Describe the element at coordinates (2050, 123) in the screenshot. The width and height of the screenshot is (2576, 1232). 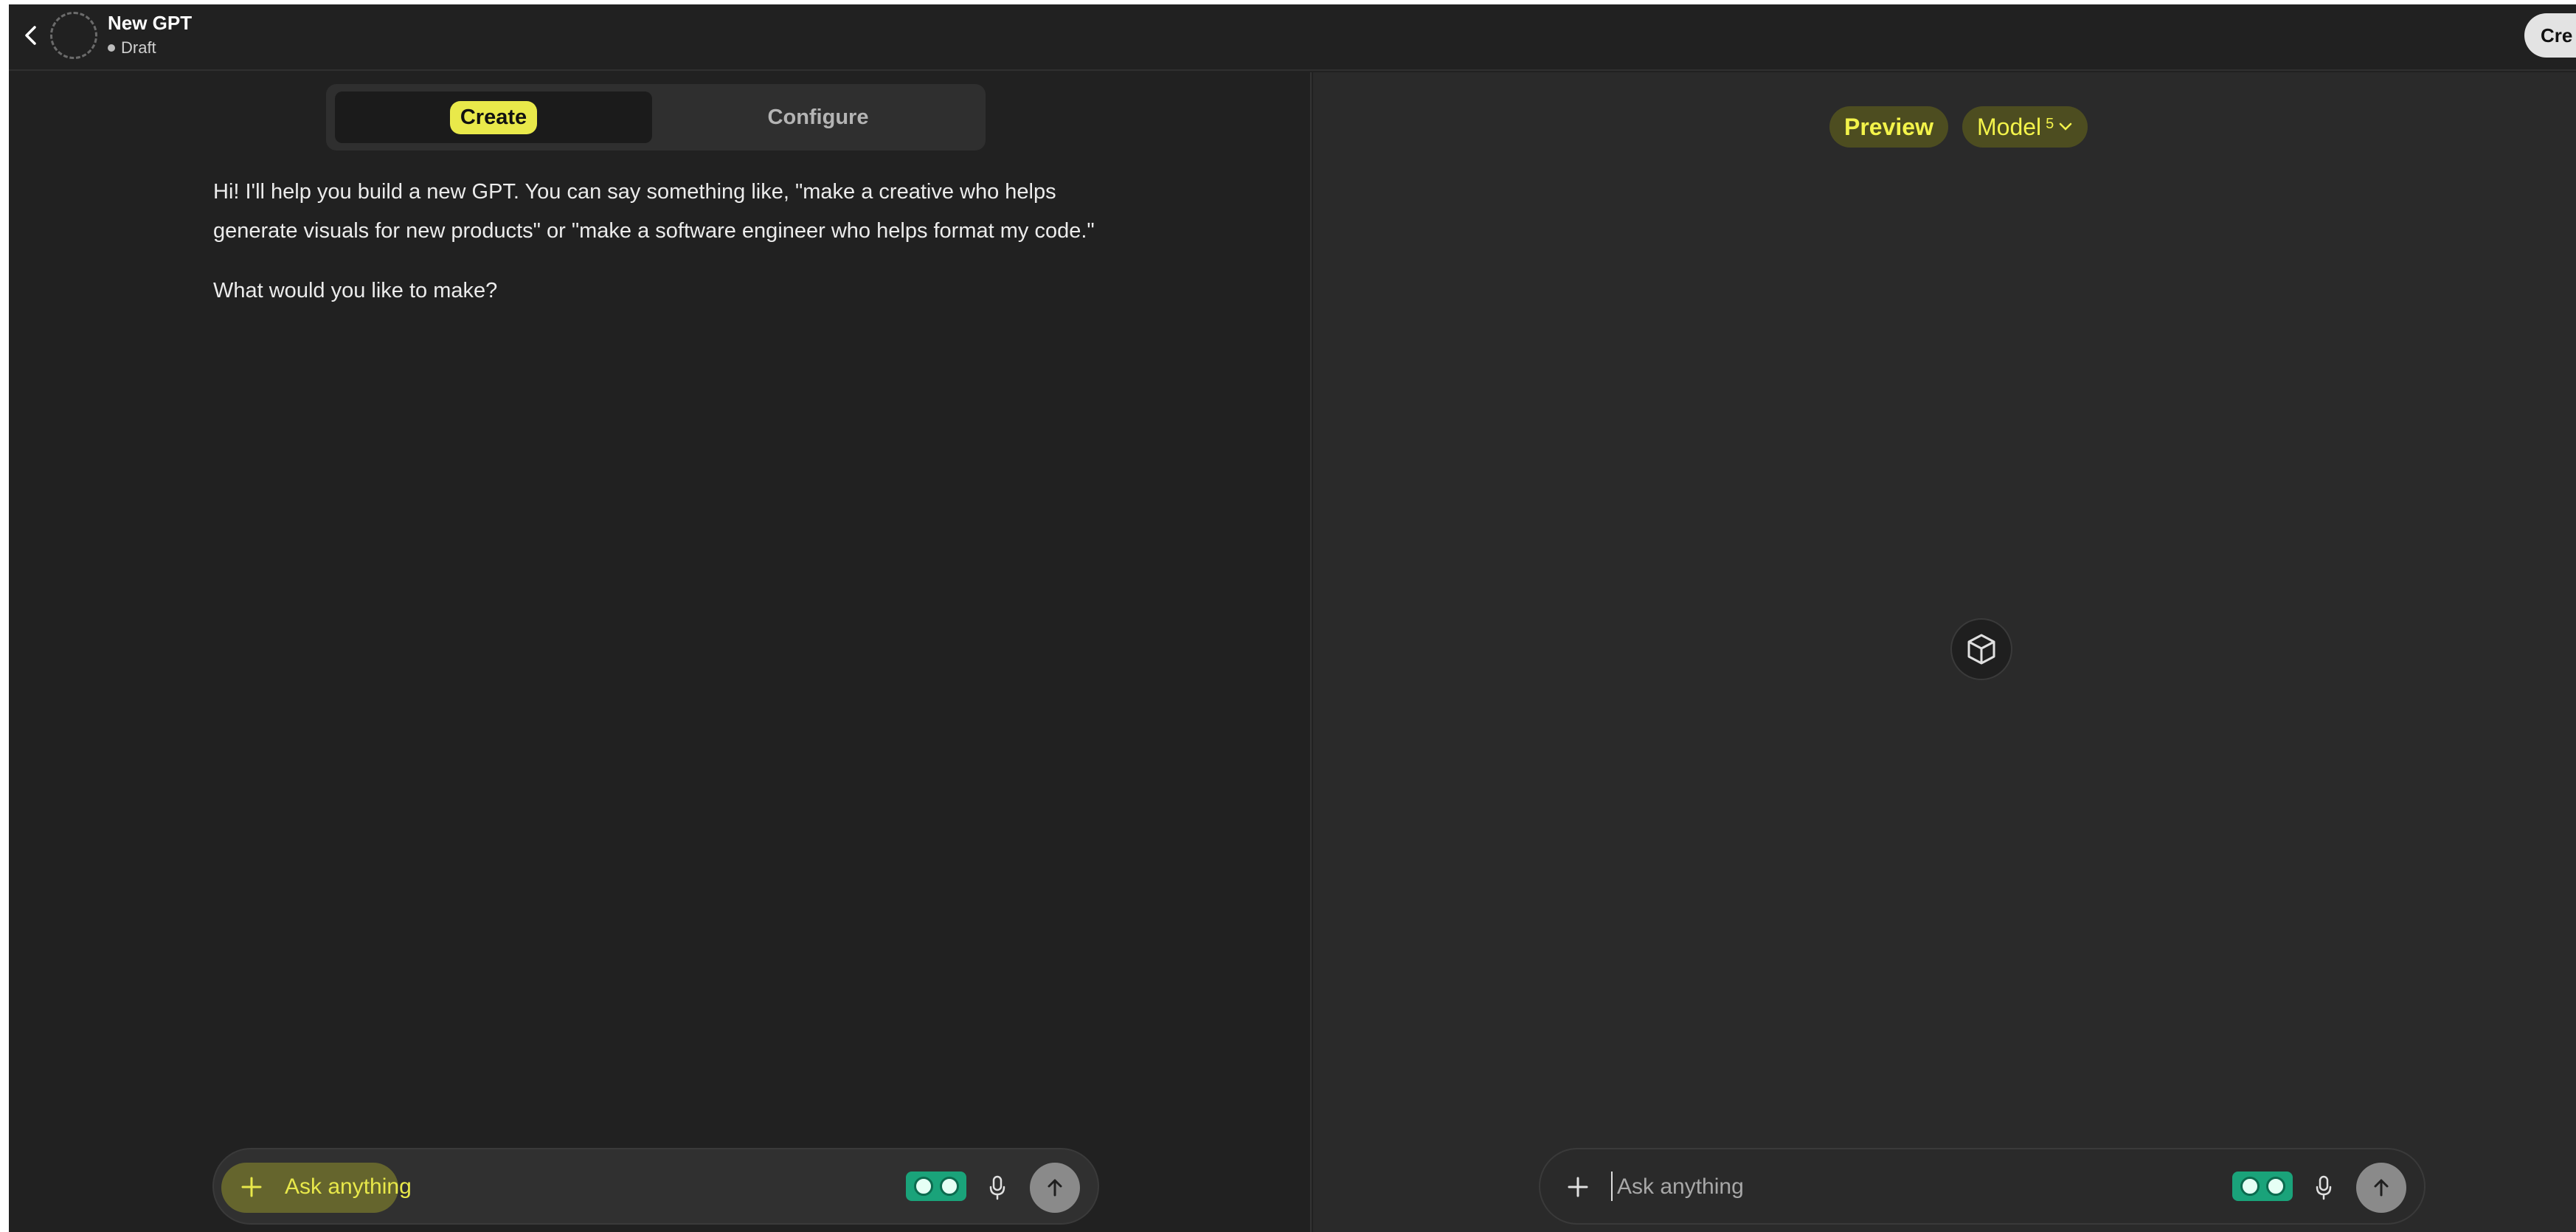
I see `model-version: 5` at that location.